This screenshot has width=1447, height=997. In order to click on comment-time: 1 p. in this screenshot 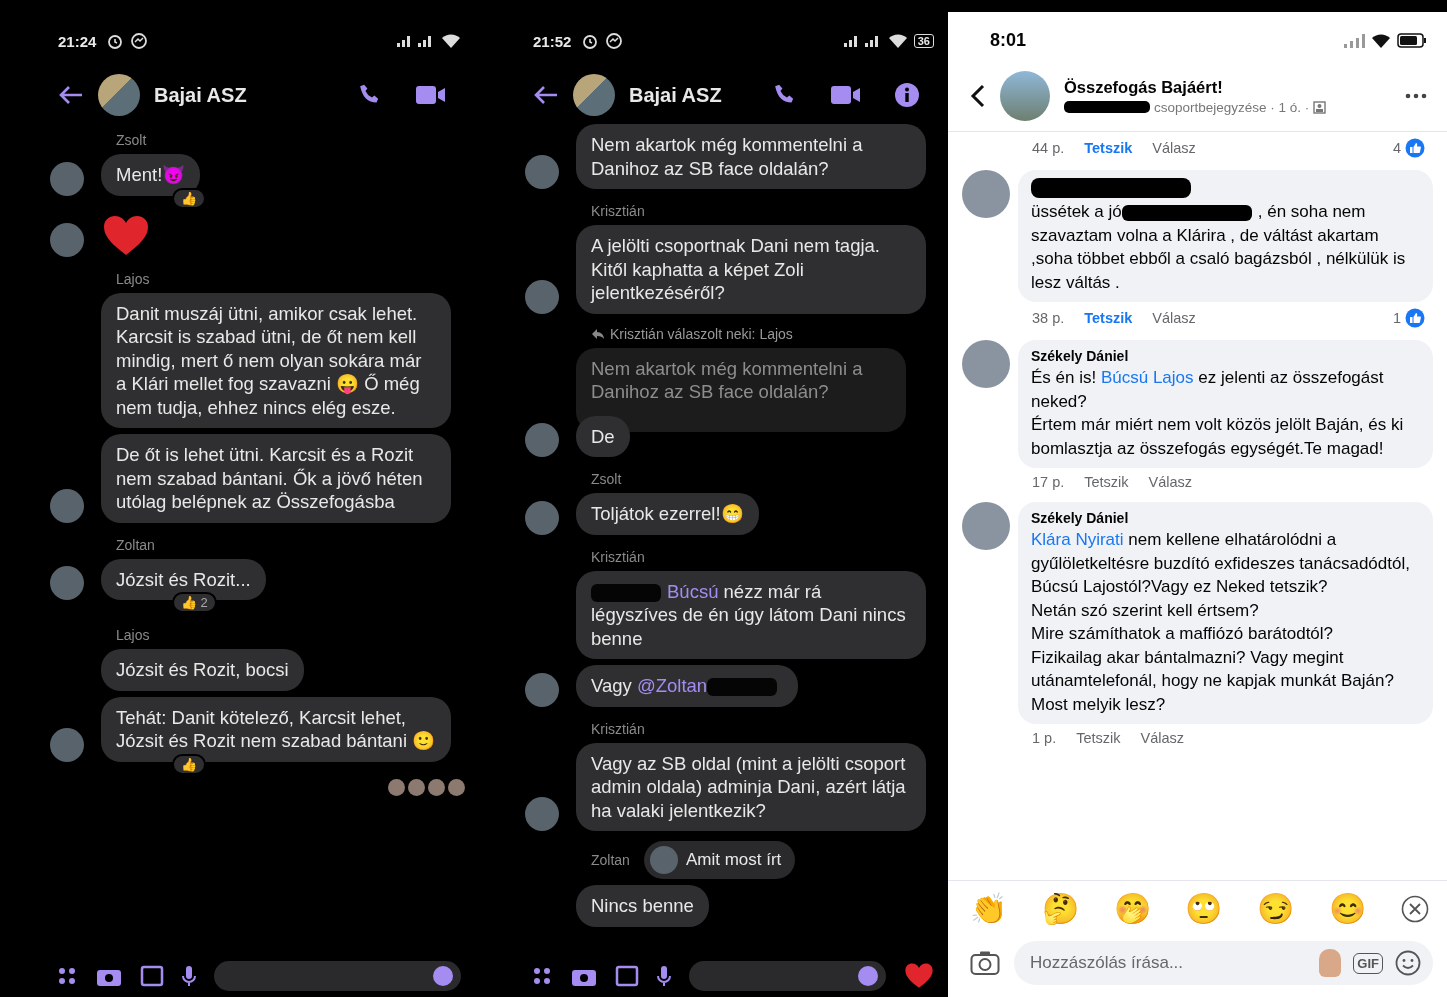, I will do `click(1044, 738)`.